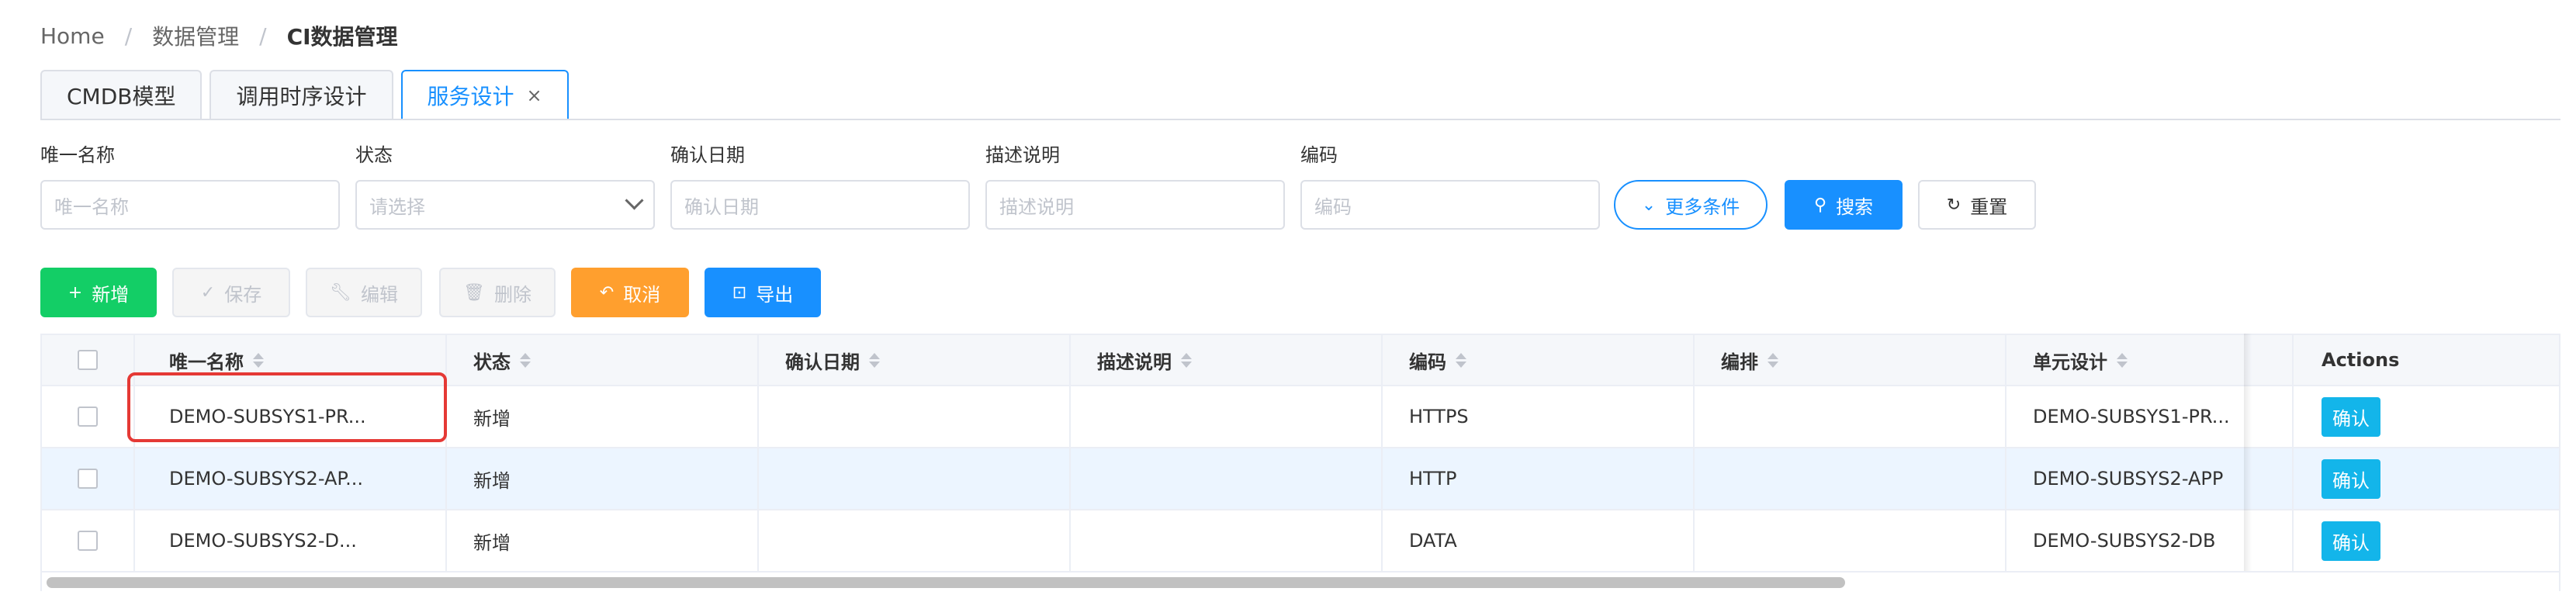 This screenshot has width=2576, height=602. I want to click on close-icon: ×, so click(534, 95).